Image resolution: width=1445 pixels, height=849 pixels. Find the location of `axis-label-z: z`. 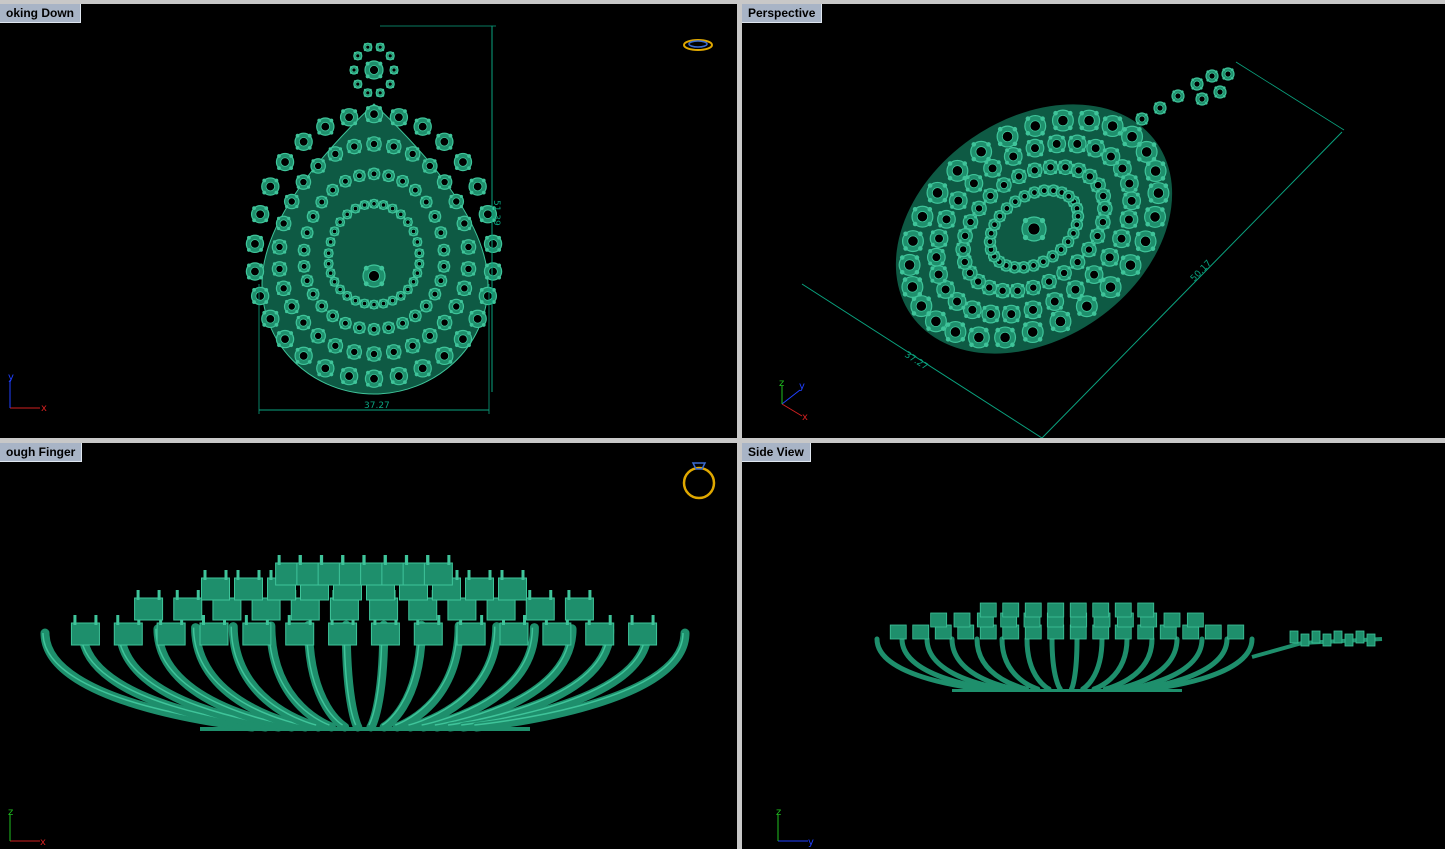

axis-label-z: z is located at coordinates (781, 383).